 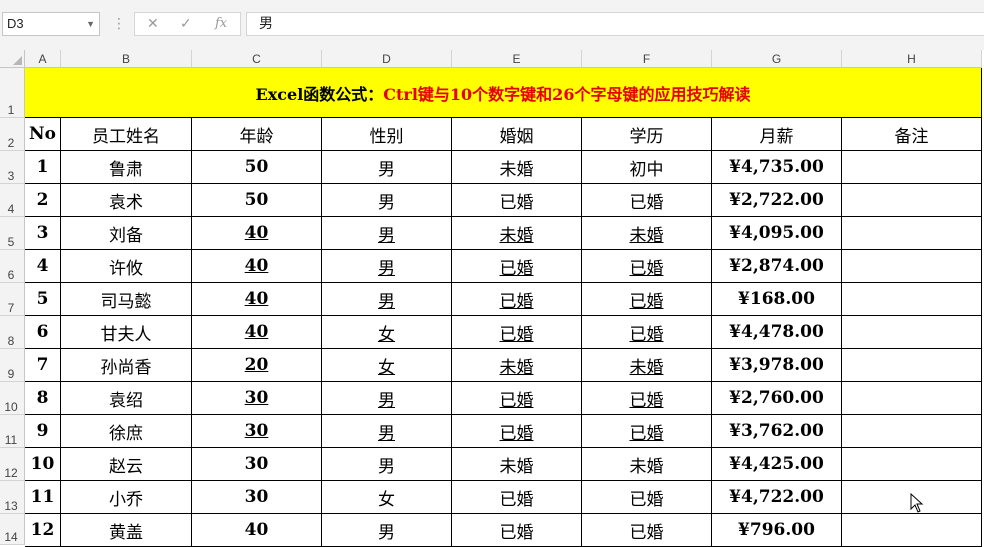 I want to click on column-header-h: H, so click(x=912, y=59).